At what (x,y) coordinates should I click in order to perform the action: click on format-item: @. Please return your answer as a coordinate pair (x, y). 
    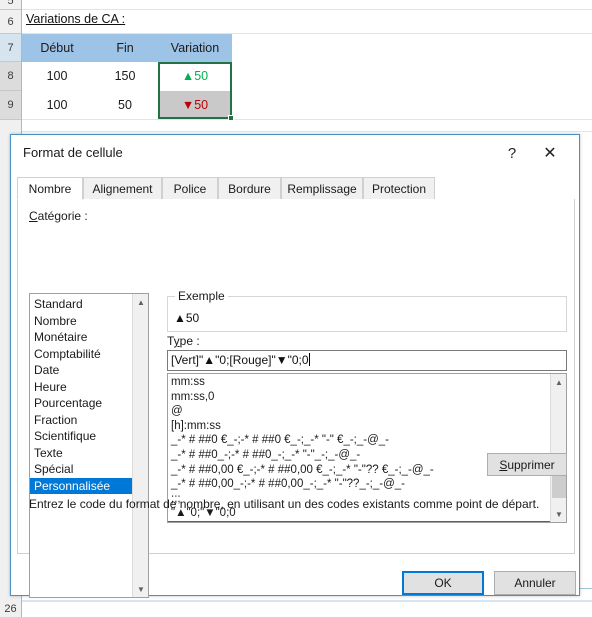
    Looking at the image, I should click on (359, 411).